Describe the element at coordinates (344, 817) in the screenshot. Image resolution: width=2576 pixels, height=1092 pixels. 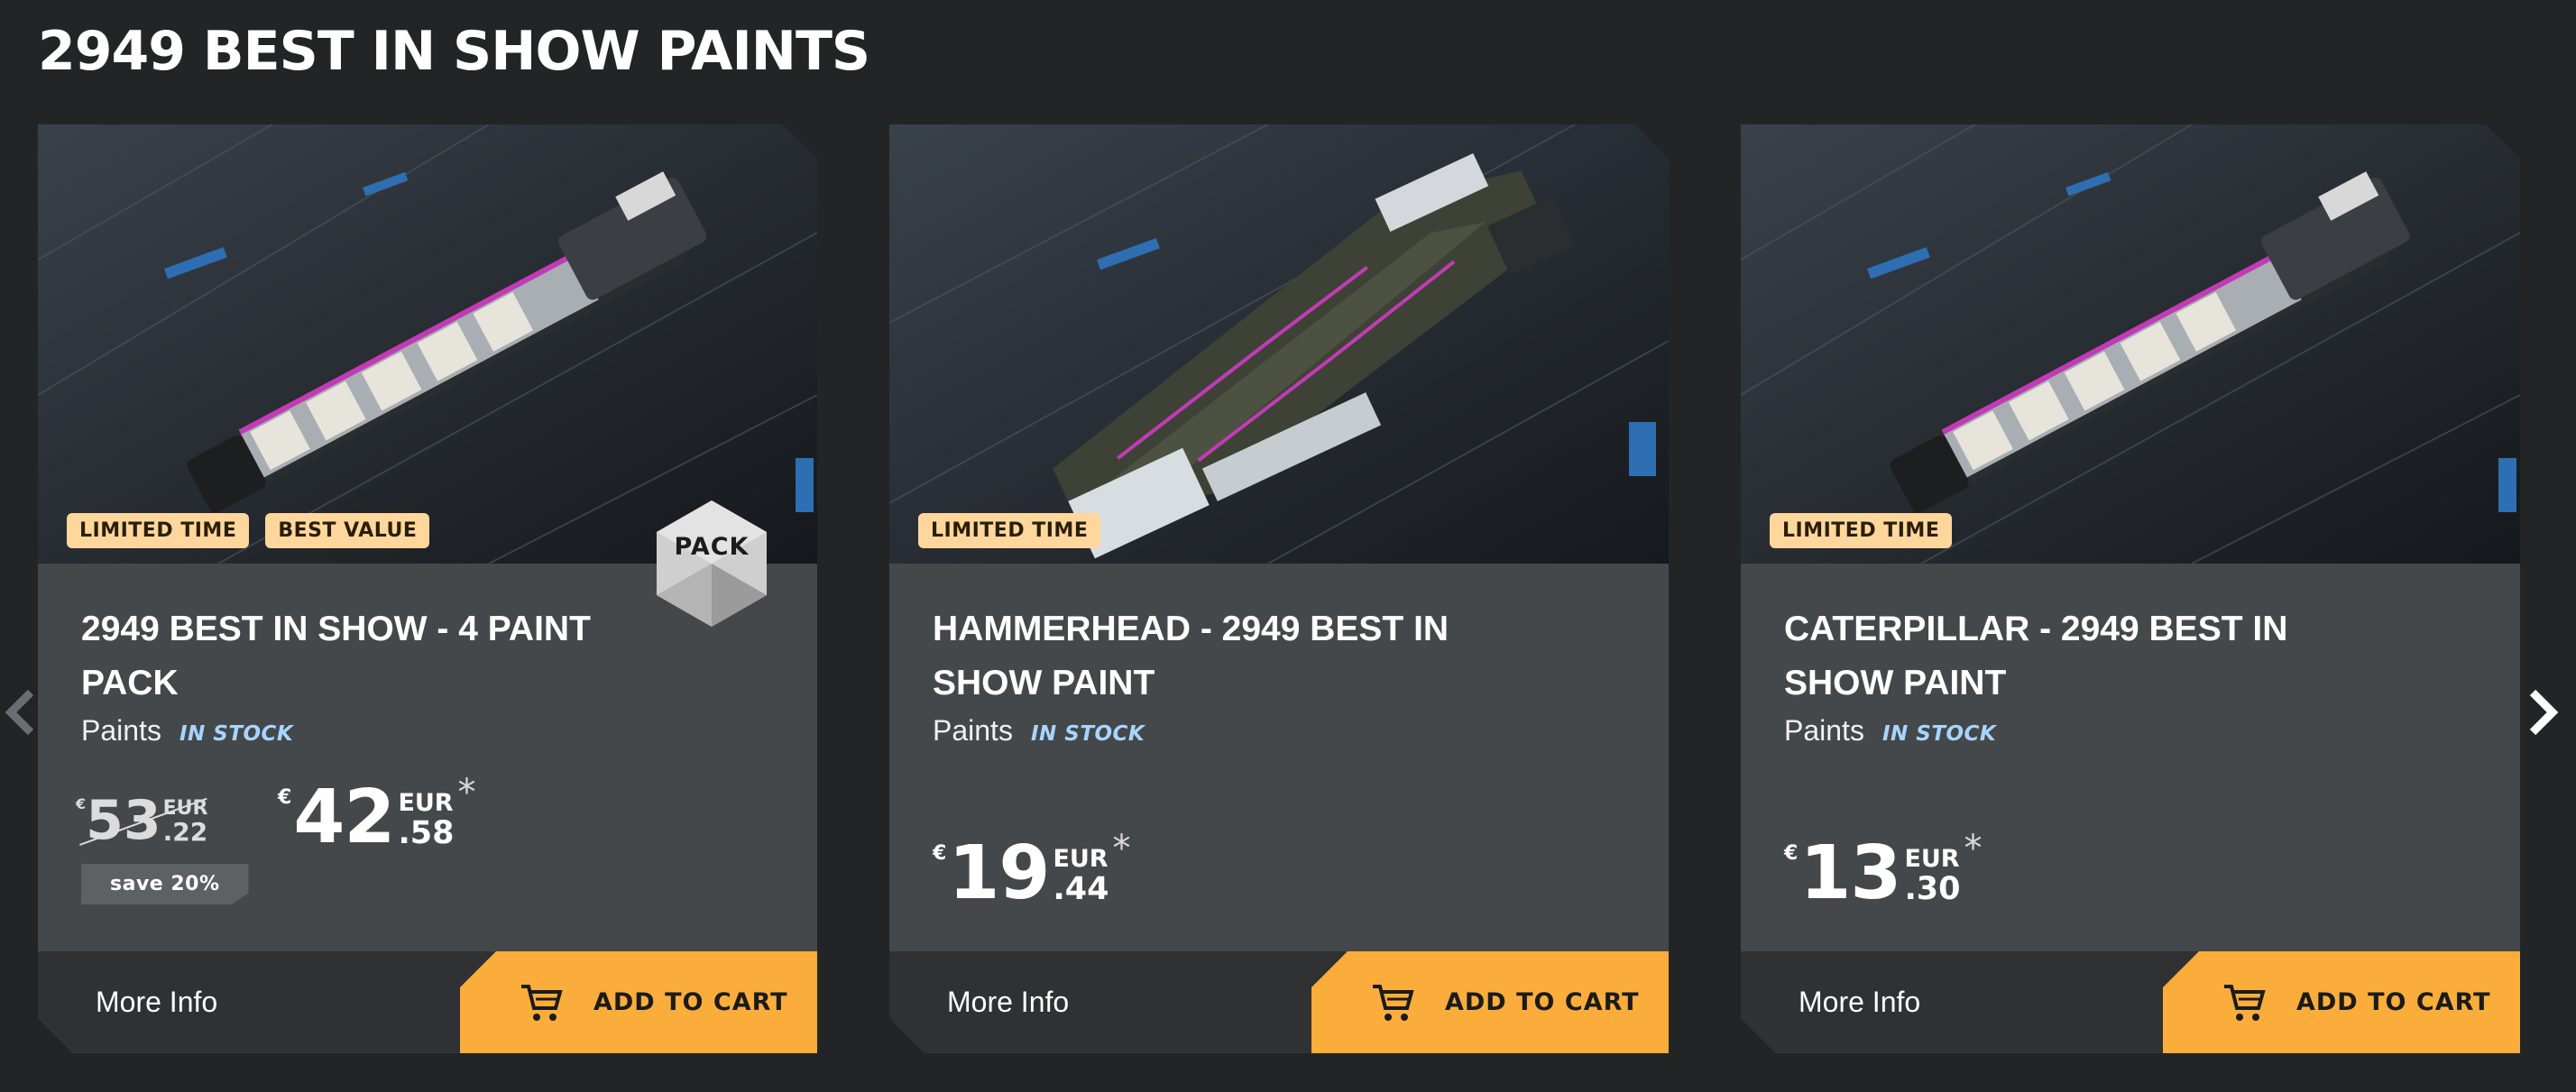
I see `price-whole: 42` at that location.